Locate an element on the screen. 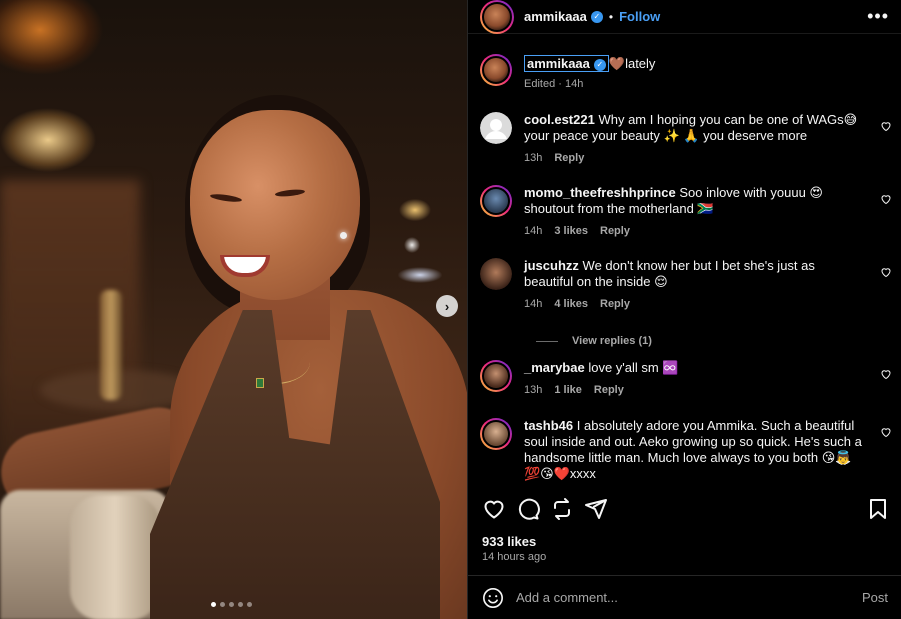 This screenshot has width=901, height=619. photo-face is located at coordinates (275, 205).